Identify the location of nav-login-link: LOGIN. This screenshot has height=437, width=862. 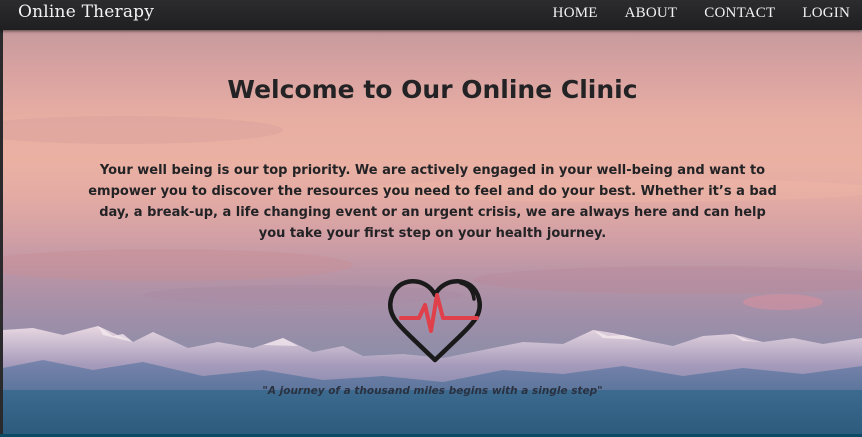
(826, 13).